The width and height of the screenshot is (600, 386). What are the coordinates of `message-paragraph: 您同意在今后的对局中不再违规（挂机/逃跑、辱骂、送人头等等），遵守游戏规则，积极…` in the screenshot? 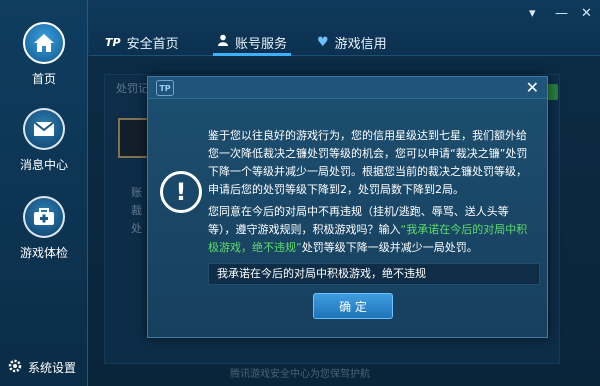 It's located at (370, 230).